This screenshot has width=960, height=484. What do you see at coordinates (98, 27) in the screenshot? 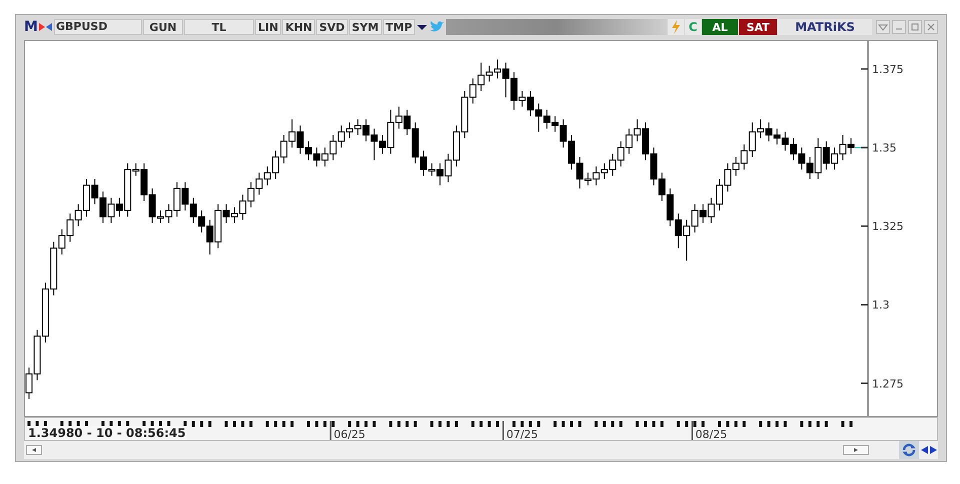
I see `symbol-field: GBPUSD` at bounding box center [98, 27].